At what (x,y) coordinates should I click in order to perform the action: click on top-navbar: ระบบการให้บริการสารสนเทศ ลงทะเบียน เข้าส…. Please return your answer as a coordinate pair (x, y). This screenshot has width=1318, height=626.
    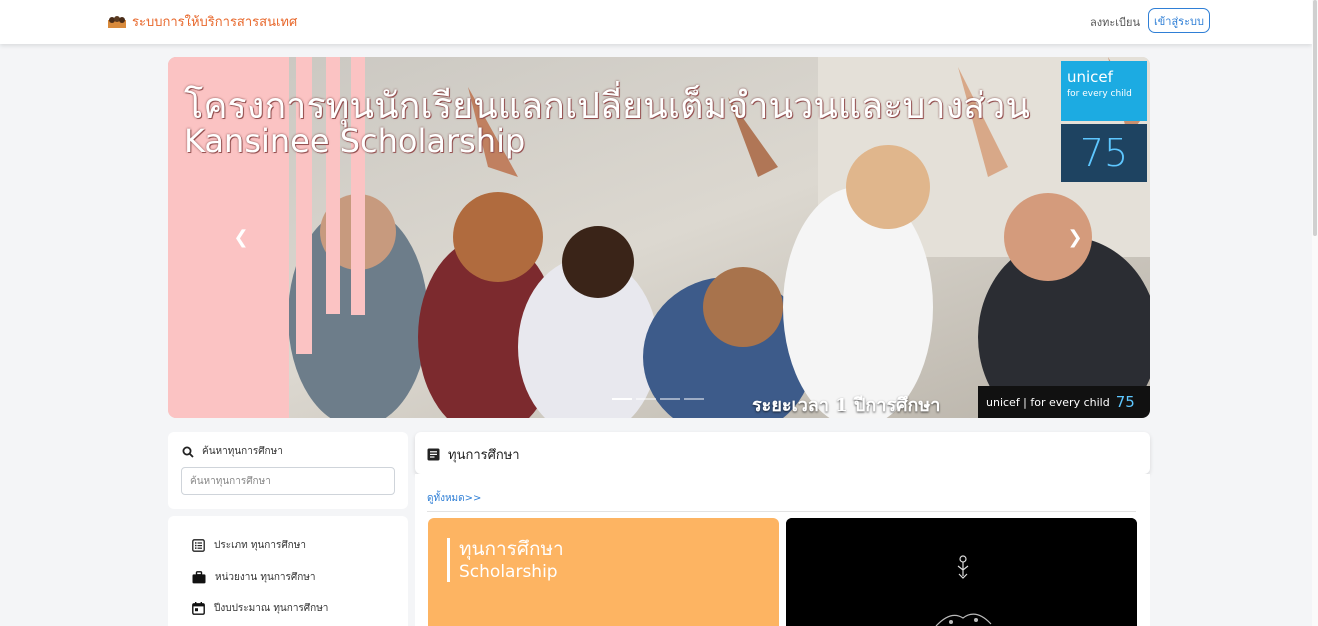
    Looking at the image, I should click on (656, 22).